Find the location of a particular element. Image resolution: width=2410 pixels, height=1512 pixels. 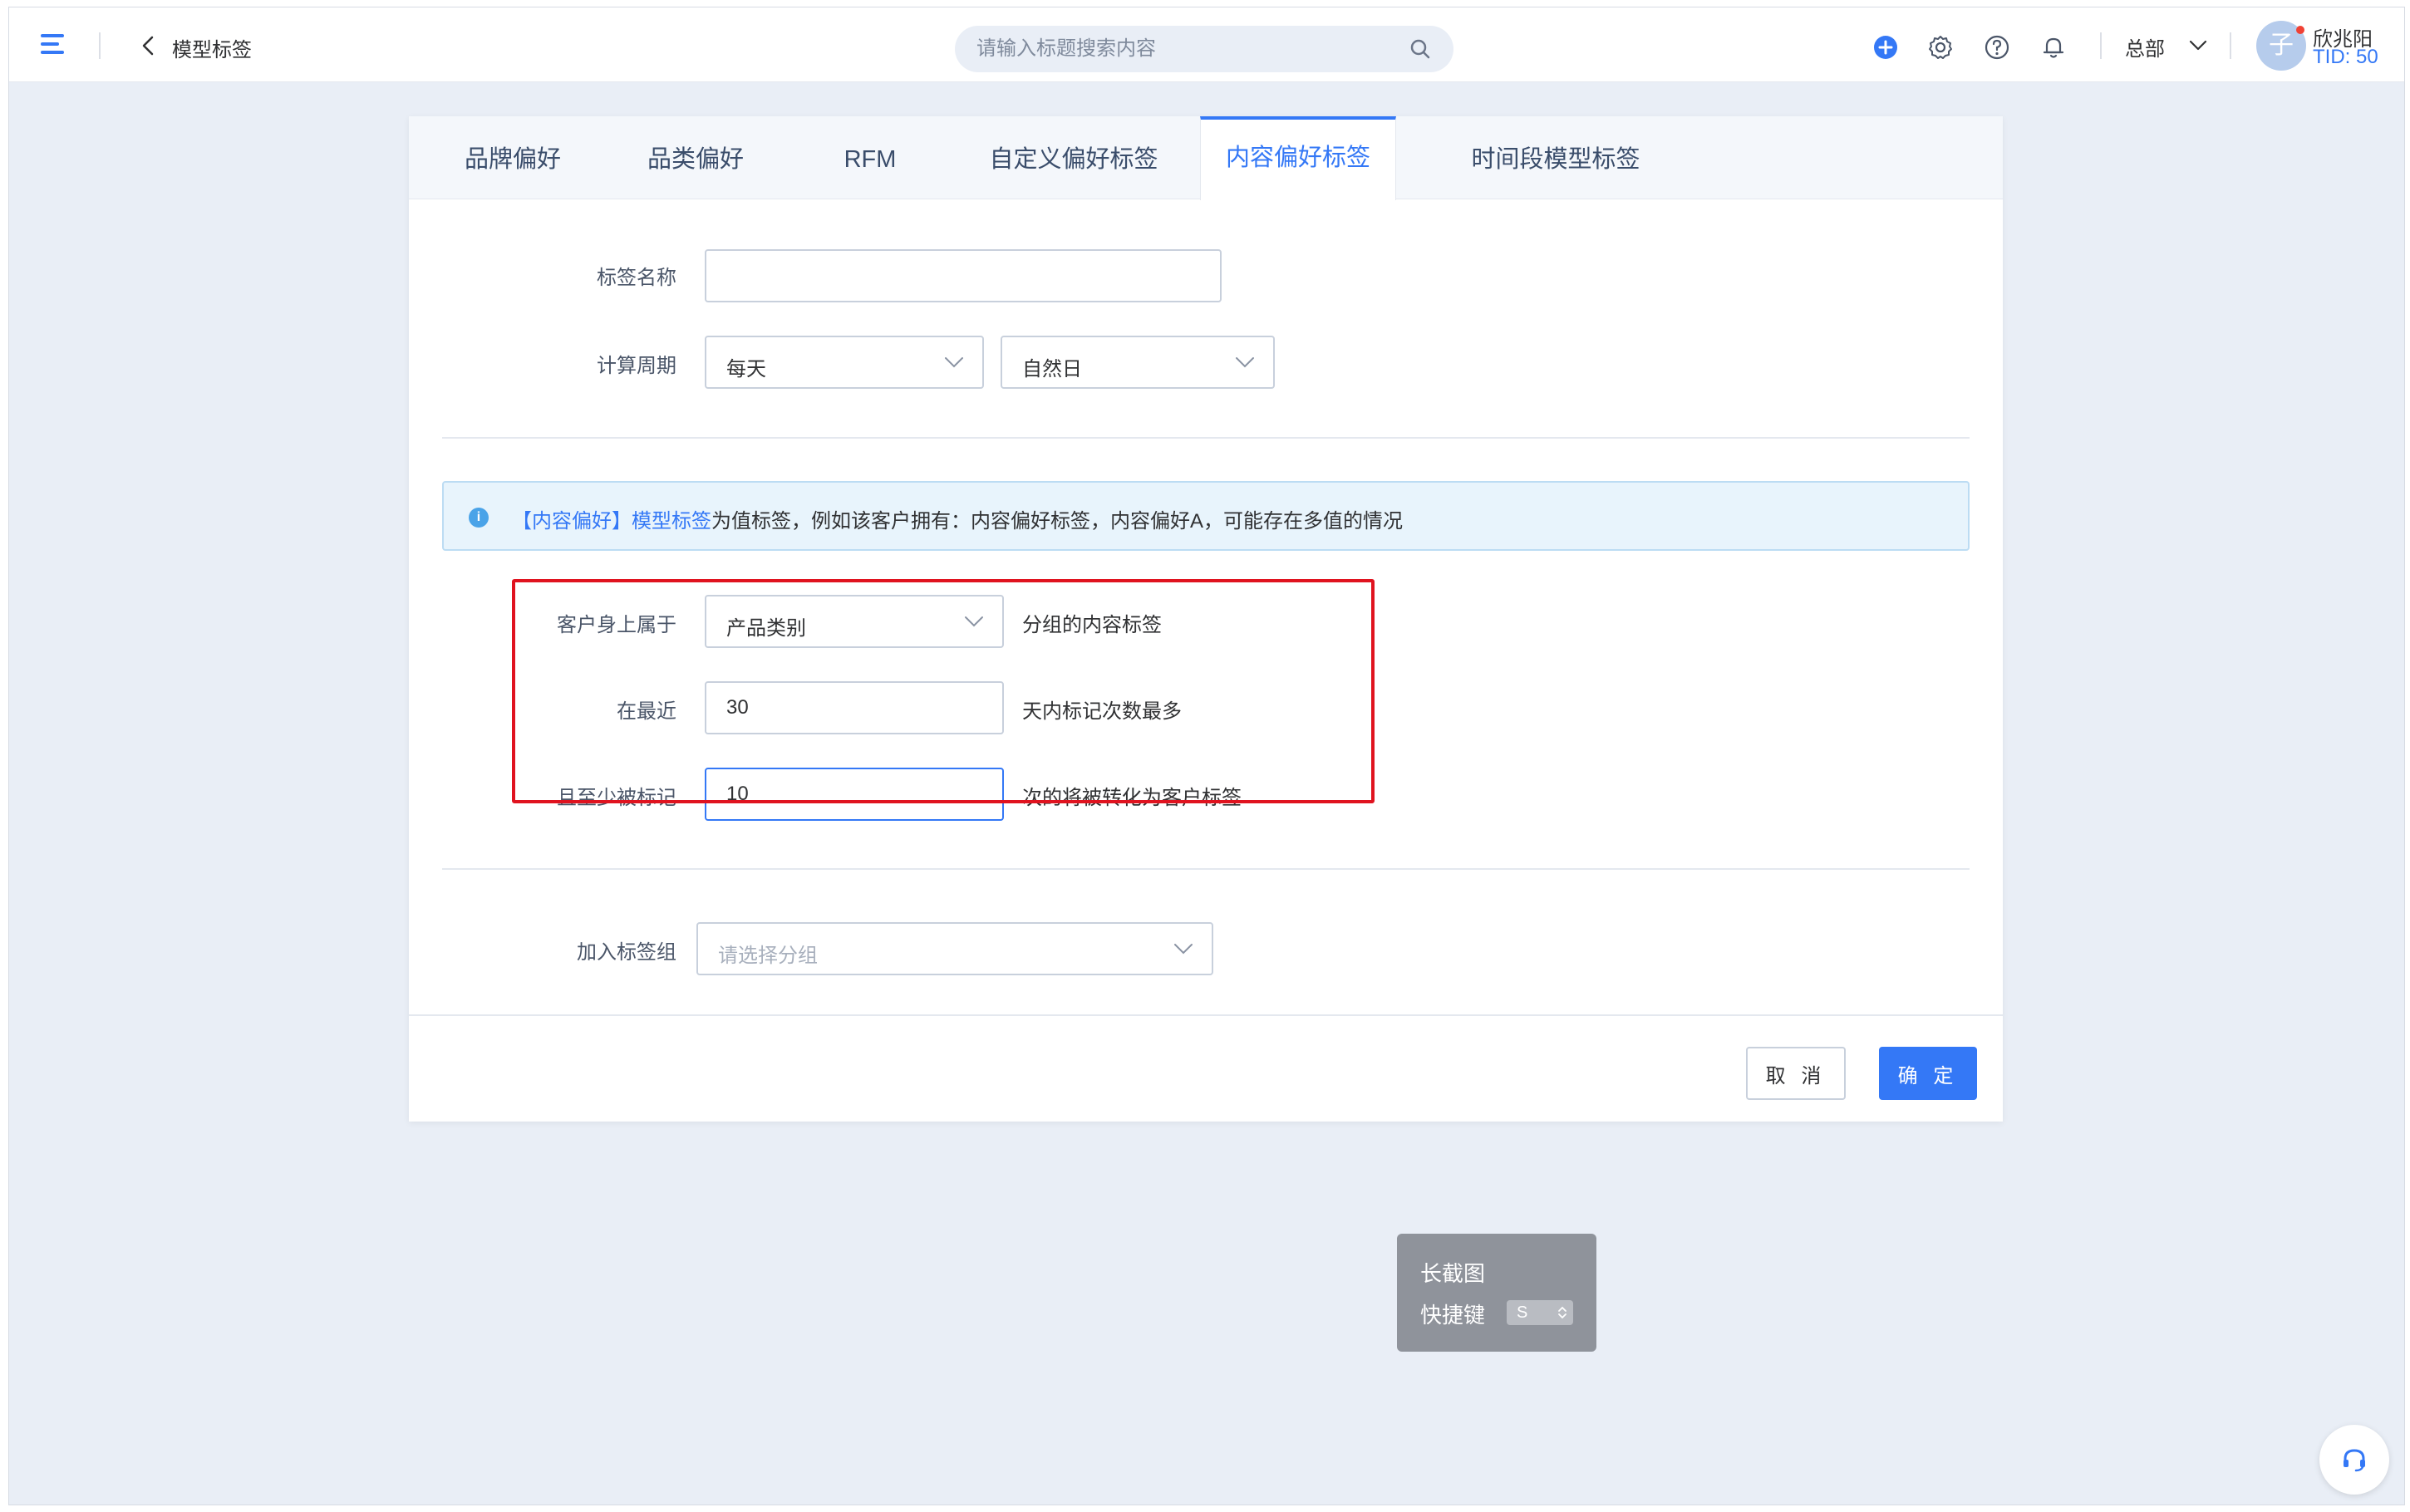

belongs-suffix: 分组的内容标签 is located at coordinates (1092, 625).